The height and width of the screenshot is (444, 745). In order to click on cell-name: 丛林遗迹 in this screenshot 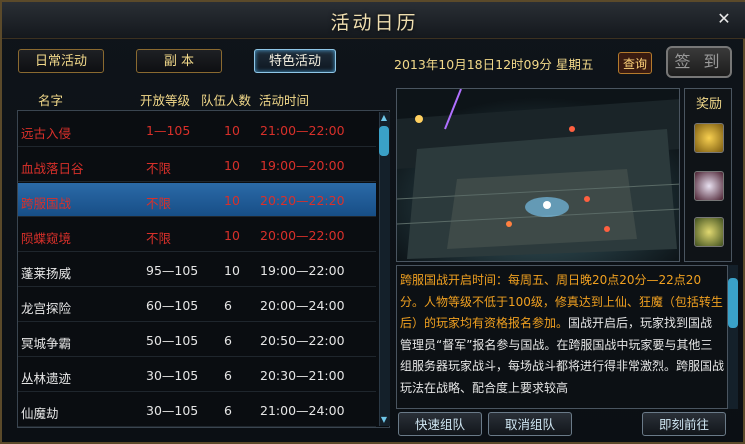, I will do `click(46, 378)`.